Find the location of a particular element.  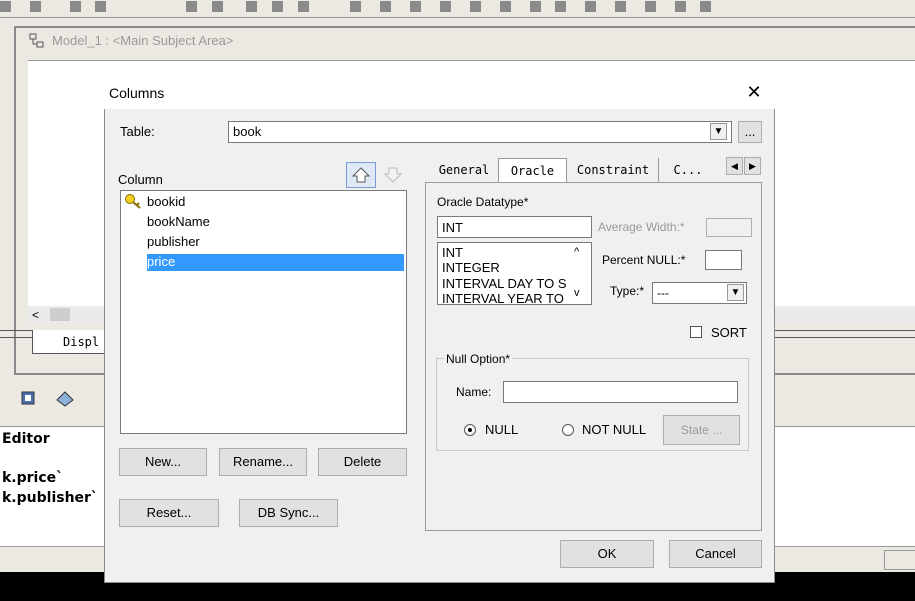

list-item: publisher is located at coordinates (173, 242).